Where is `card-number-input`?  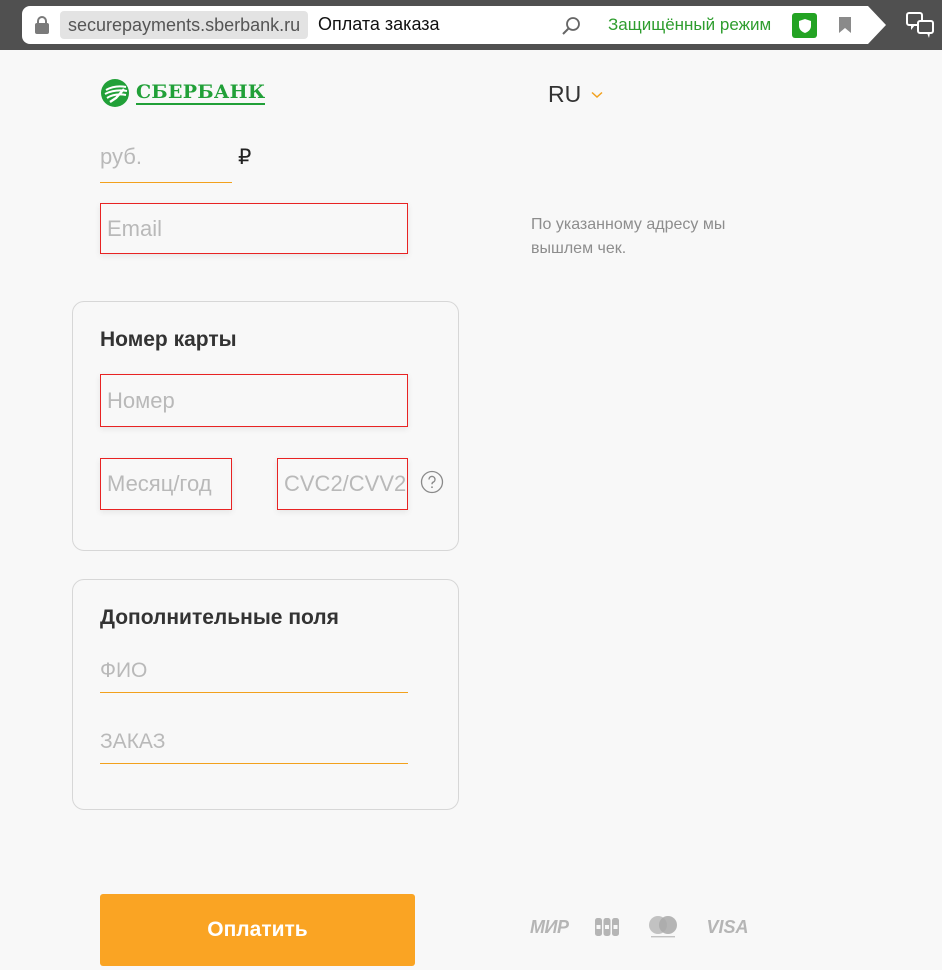 card-number-input is located at coordinates (254, 400).